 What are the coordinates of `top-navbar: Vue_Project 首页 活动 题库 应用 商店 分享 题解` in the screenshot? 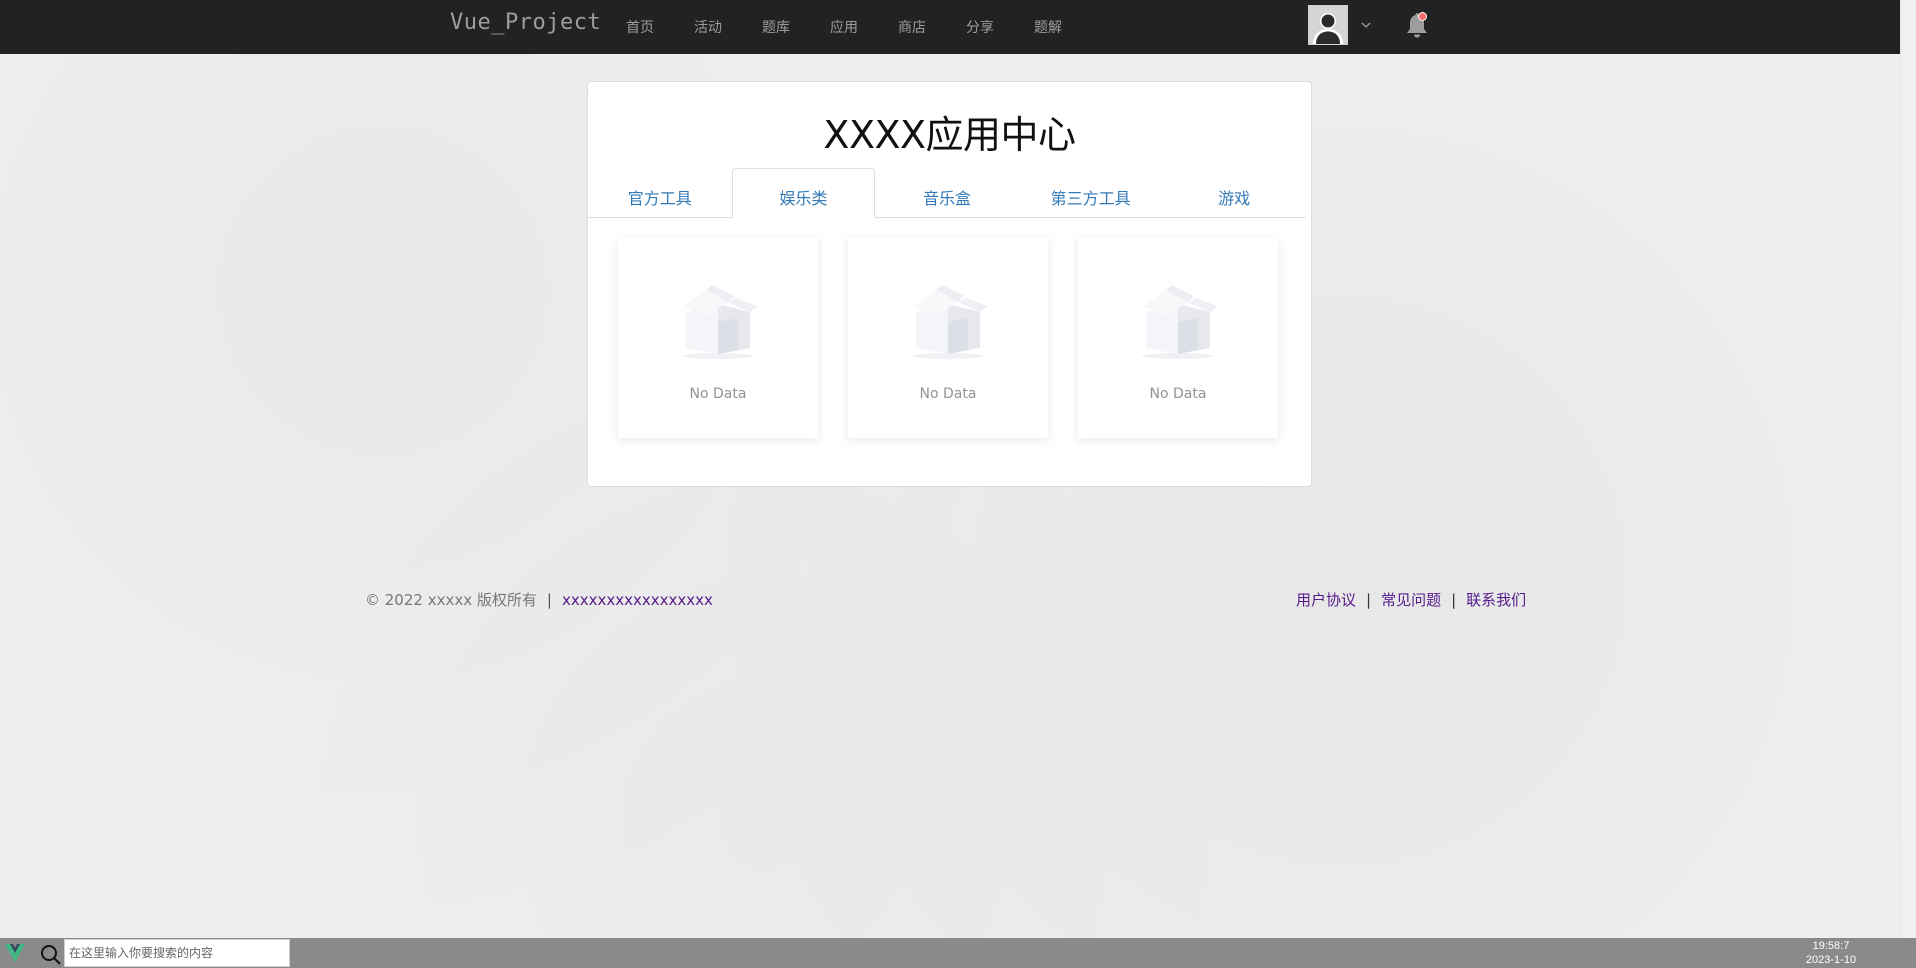 It's located at (950, 27).